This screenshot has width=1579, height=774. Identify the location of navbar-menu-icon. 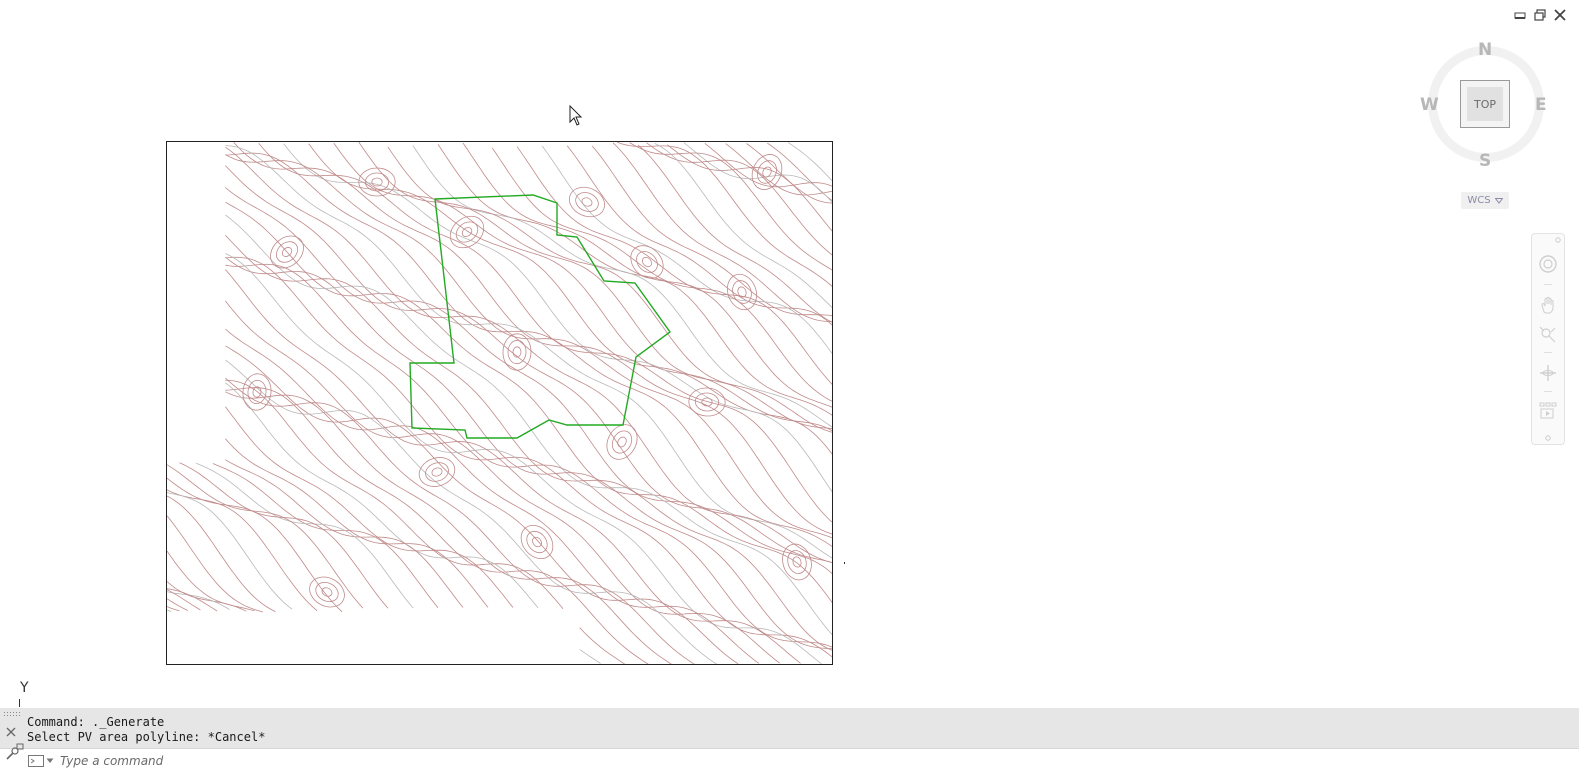
(1548, 438).